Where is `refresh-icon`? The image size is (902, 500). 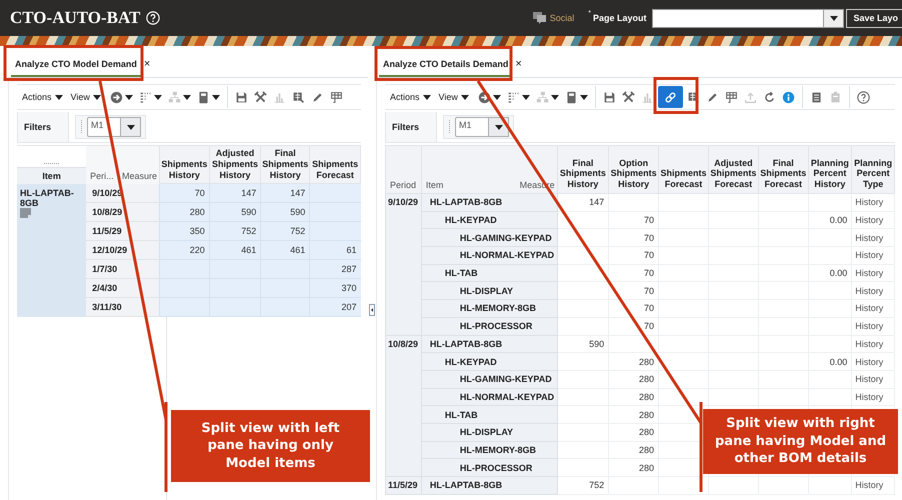 refresh-icon is located at coordinates (769, 97).